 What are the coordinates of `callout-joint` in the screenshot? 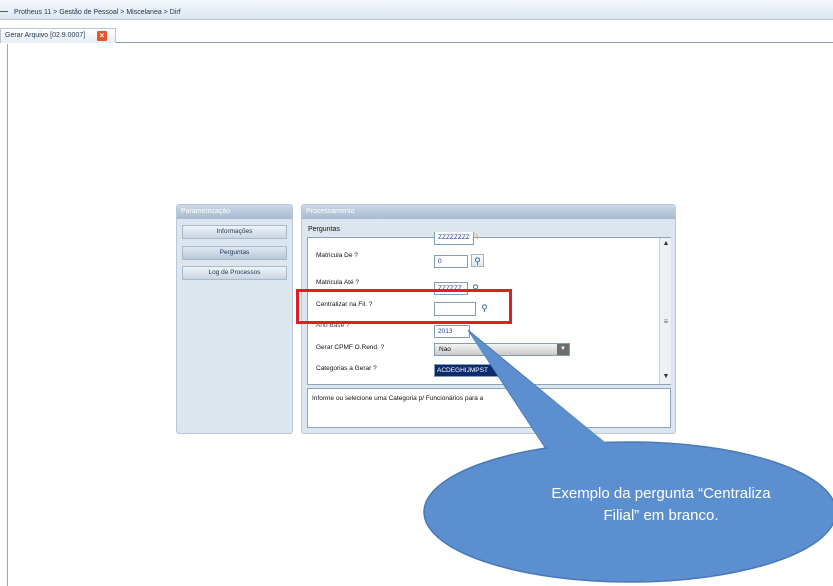 It's located at (555, 404).